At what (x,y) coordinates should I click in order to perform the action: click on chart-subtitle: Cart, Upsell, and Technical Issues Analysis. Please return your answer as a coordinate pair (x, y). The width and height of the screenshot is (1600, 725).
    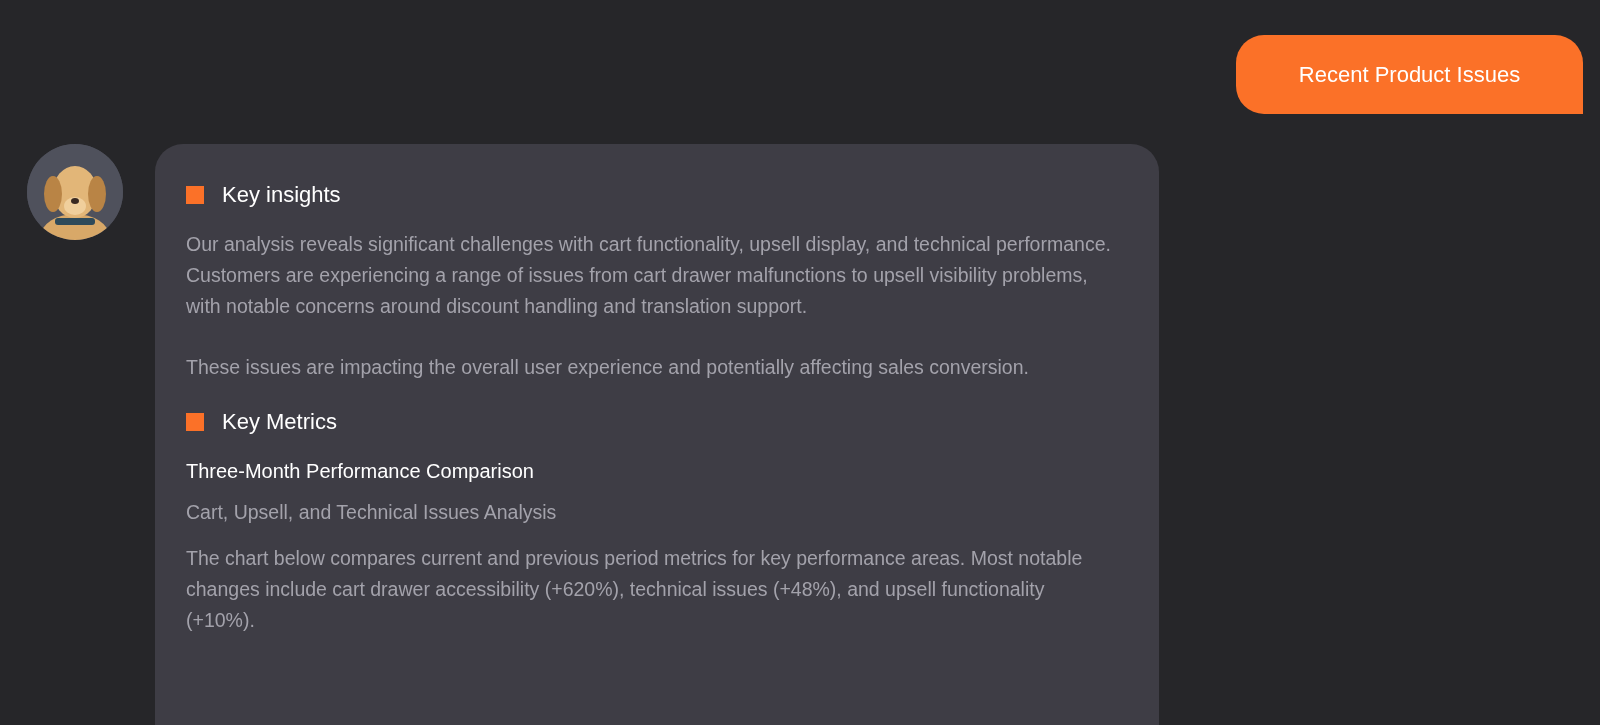
    Looking at the image, I should click on (372, 512).